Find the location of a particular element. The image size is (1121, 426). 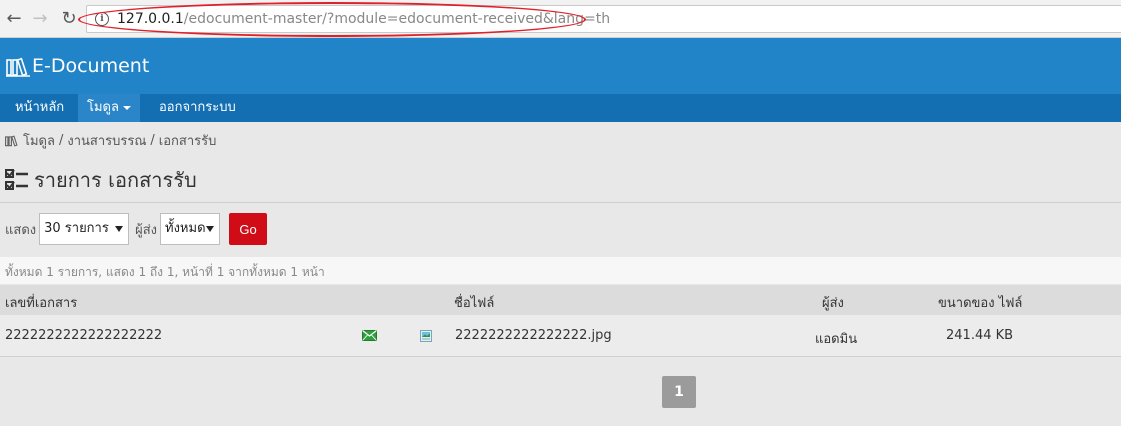

back-arrow-icon: ← is located at coordinates (14, 18).